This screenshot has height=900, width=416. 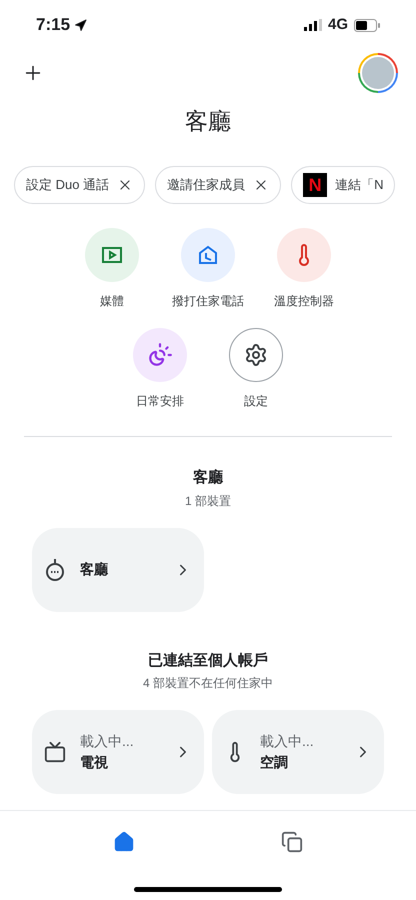 What do you see at coordinates (338, 24) in the screenshot?
I see `network-label: 4G` at bounding box center [338, 24].